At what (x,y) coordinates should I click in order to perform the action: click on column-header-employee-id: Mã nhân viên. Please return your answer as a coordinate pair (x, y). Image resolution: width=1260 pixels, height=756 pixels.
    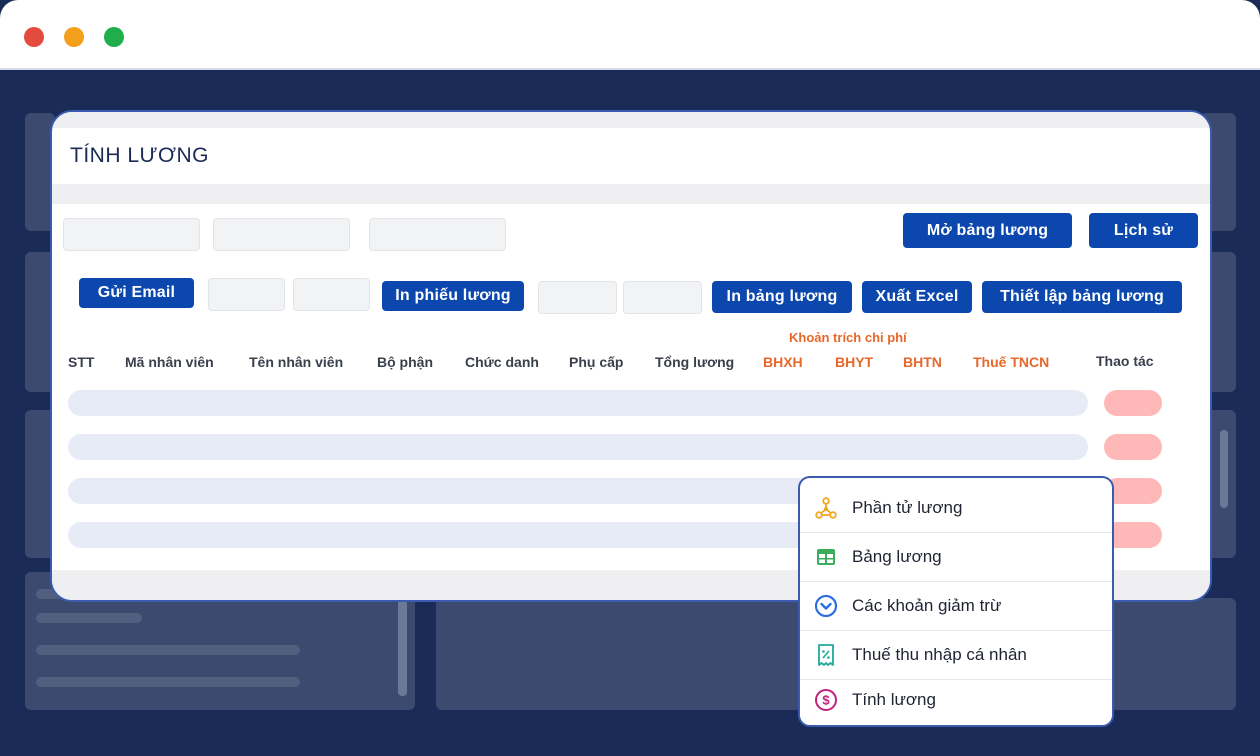
    Looking at the image, I should click on (169, 362).